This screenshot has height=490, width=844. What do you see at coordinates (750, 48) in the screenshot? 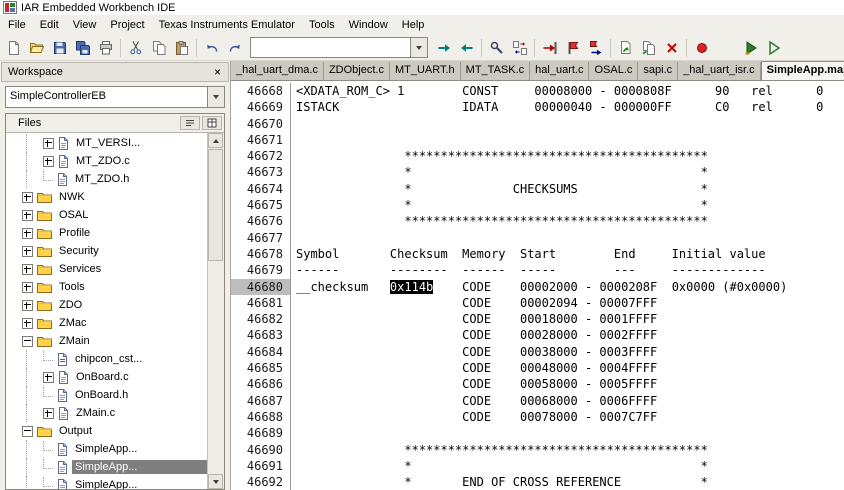
I see `toolbar-button-download-debug` at bounding box center [750, 48].